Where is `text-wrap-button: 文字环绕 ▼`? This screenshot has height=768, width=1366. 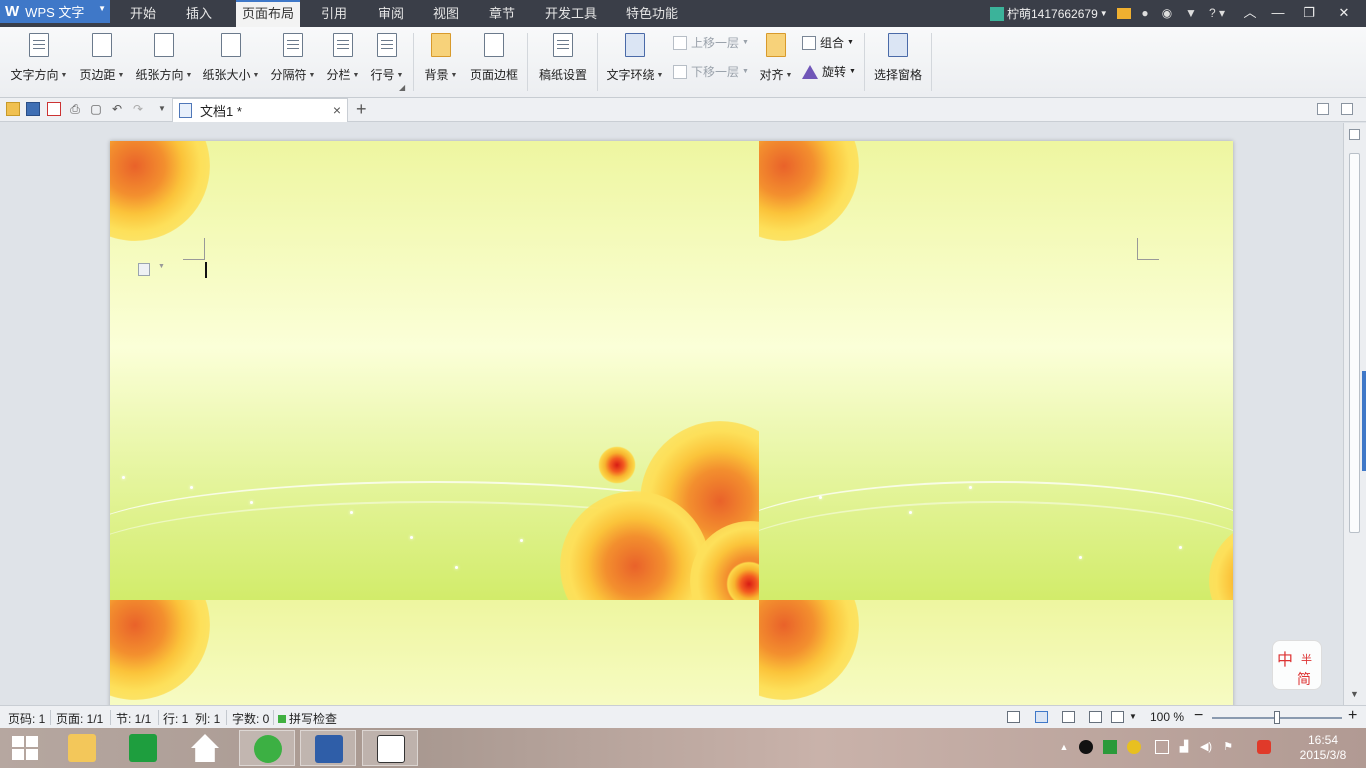
text-wrap-button: 文字环绕 ▼ is located at coordinates (635, 63).